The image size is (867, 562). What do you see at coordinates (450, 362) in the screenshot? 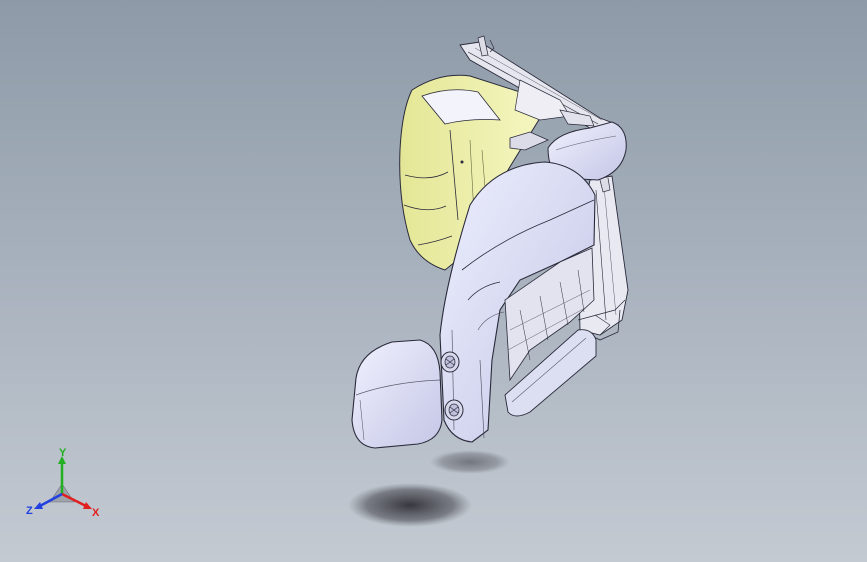
I see `adjust-knob-upper` at bounding box center [450, 362].